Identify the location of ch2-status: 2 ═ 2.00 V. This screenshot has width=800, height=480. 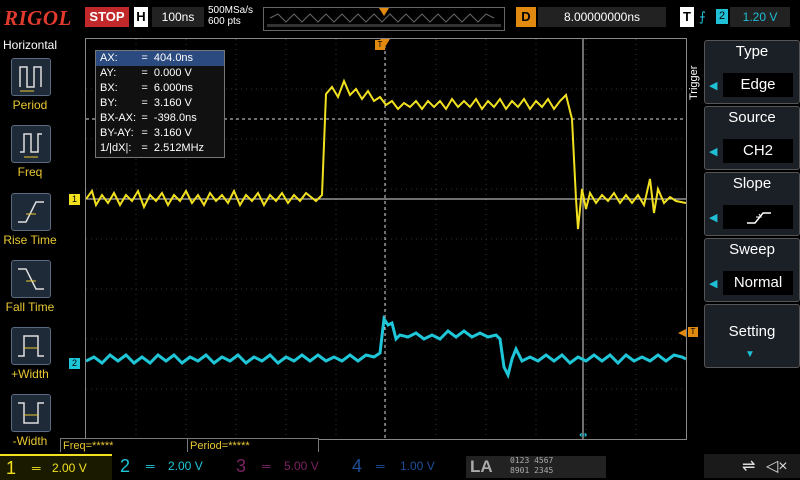
(172, 466).